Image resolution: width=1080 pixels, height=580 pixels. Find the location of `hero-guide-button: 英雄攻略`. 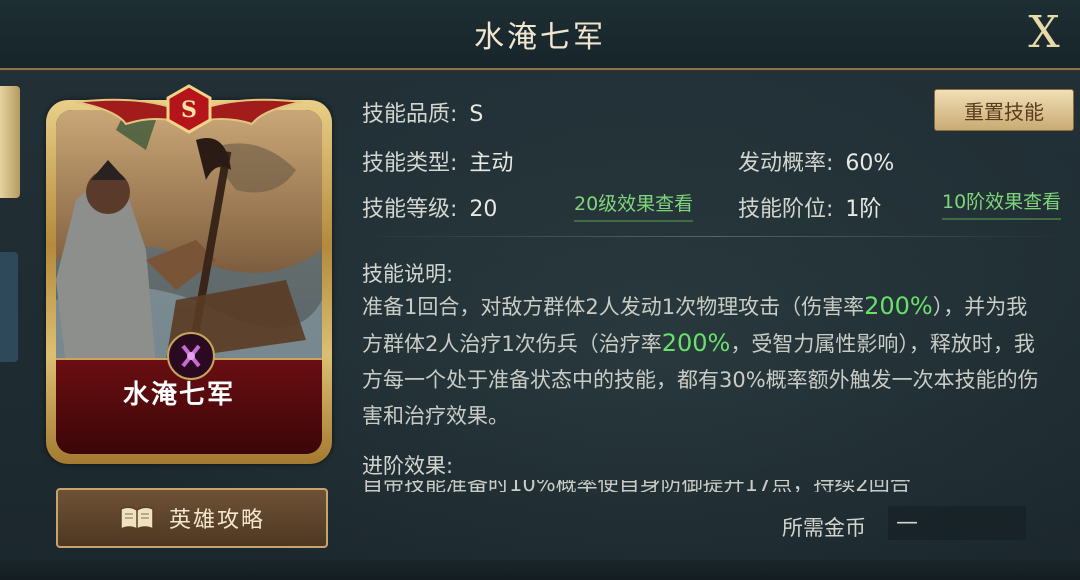

hero-guide-button: 英雄攻略 is located at coordinates (192, 518).